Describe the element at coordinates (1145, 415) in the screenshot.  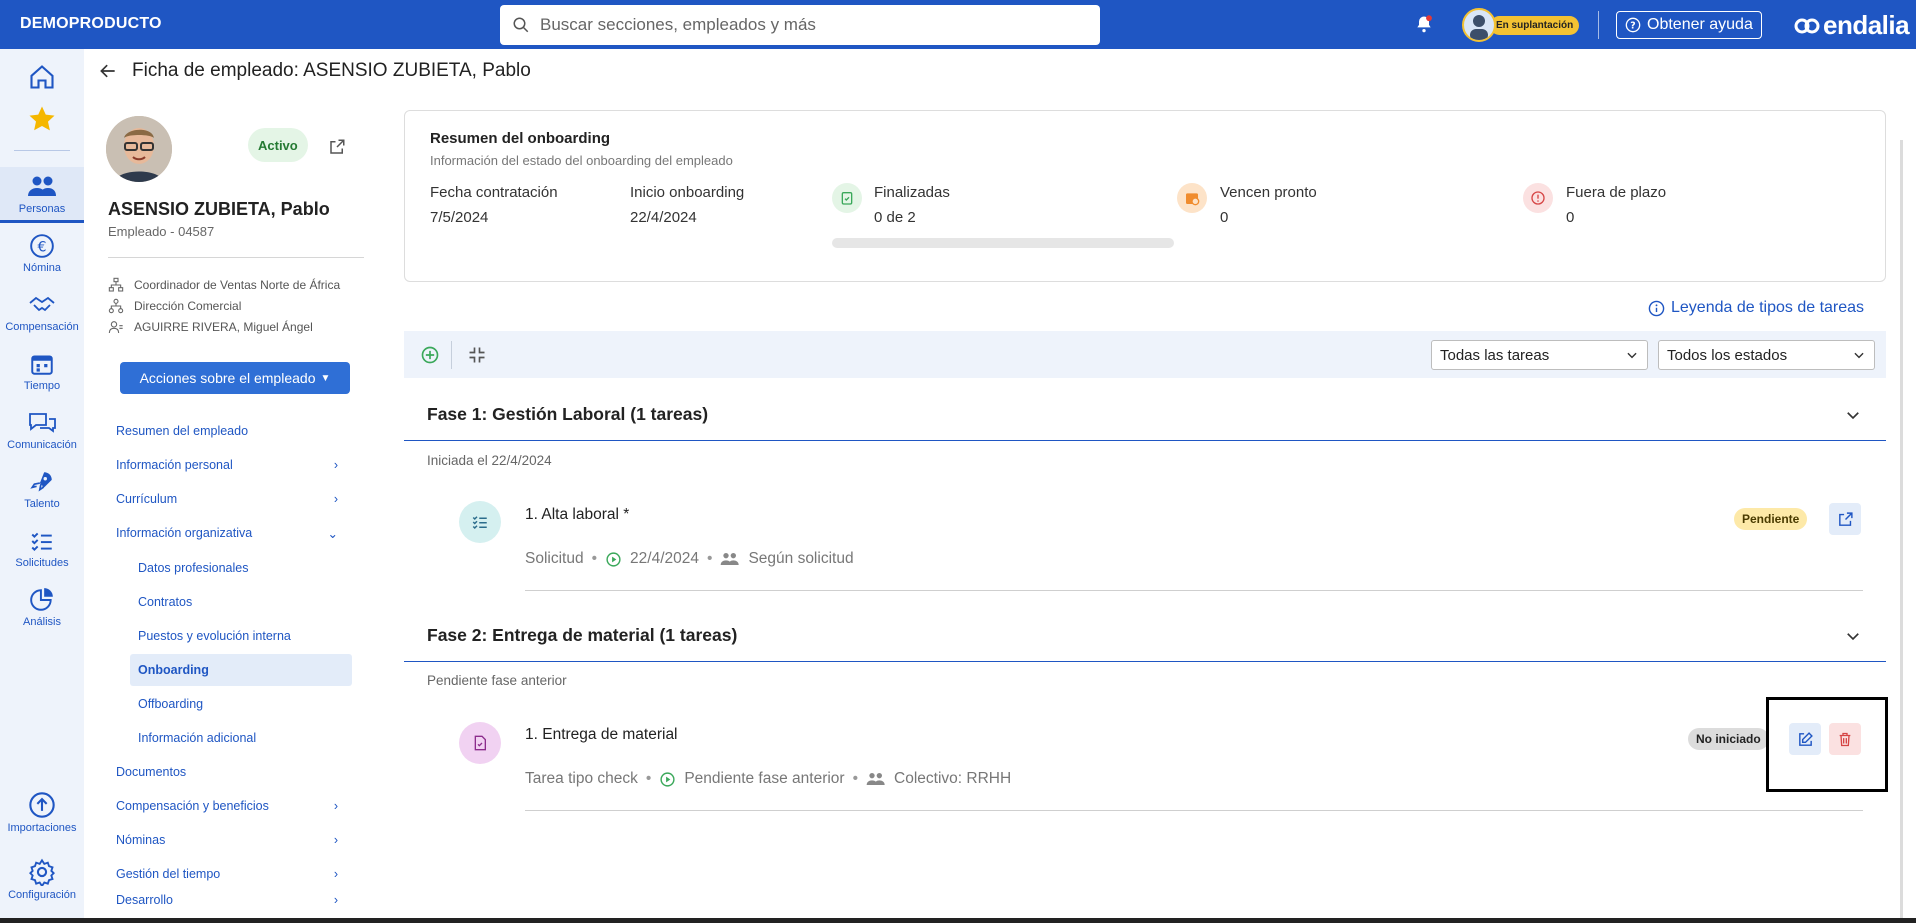
I see `phase-1-header: Fase 1: Gestión Laboral (1 tareas)` at that location.